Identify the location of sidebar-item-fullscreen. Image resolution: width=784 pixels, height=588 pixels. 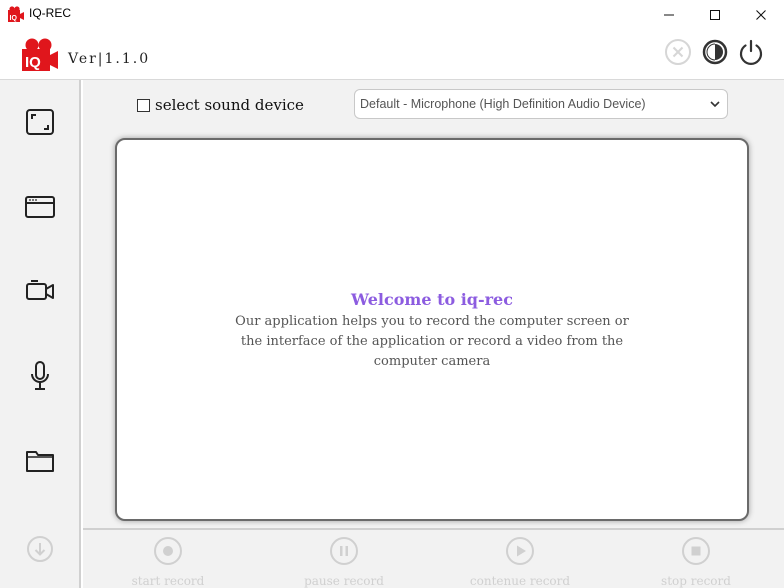
(40, 122).